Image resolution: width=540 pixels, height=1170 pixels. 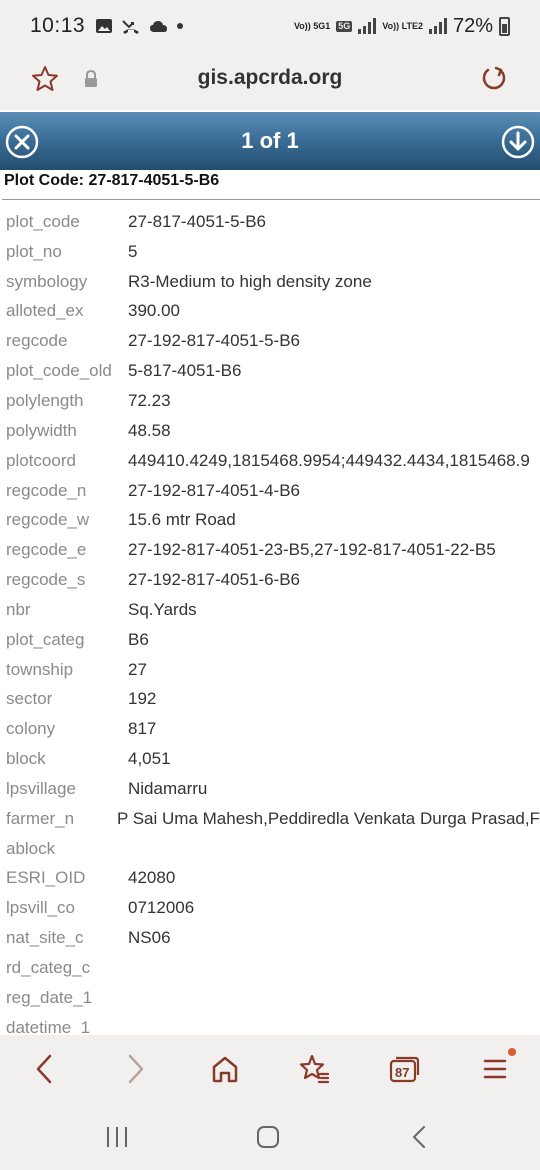 I want to click on table-row: polywidth 48.58, so click(x=270, y=431).